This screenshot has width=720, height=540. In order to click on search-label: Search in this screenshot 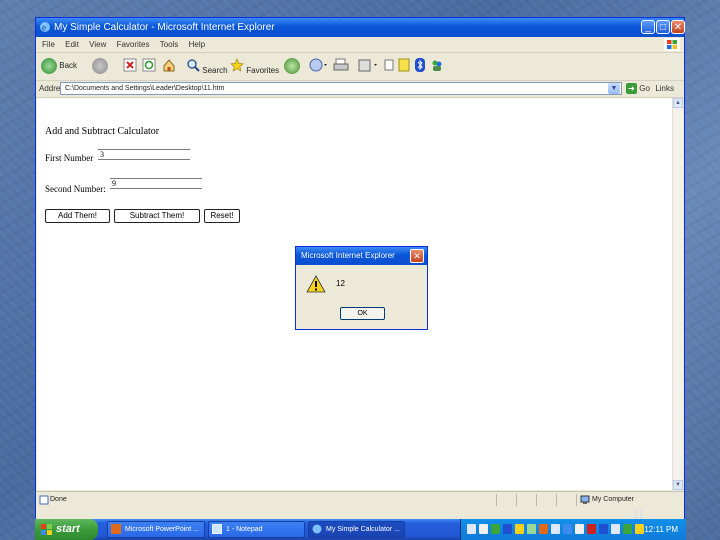, I will do `click(215, 70)`.